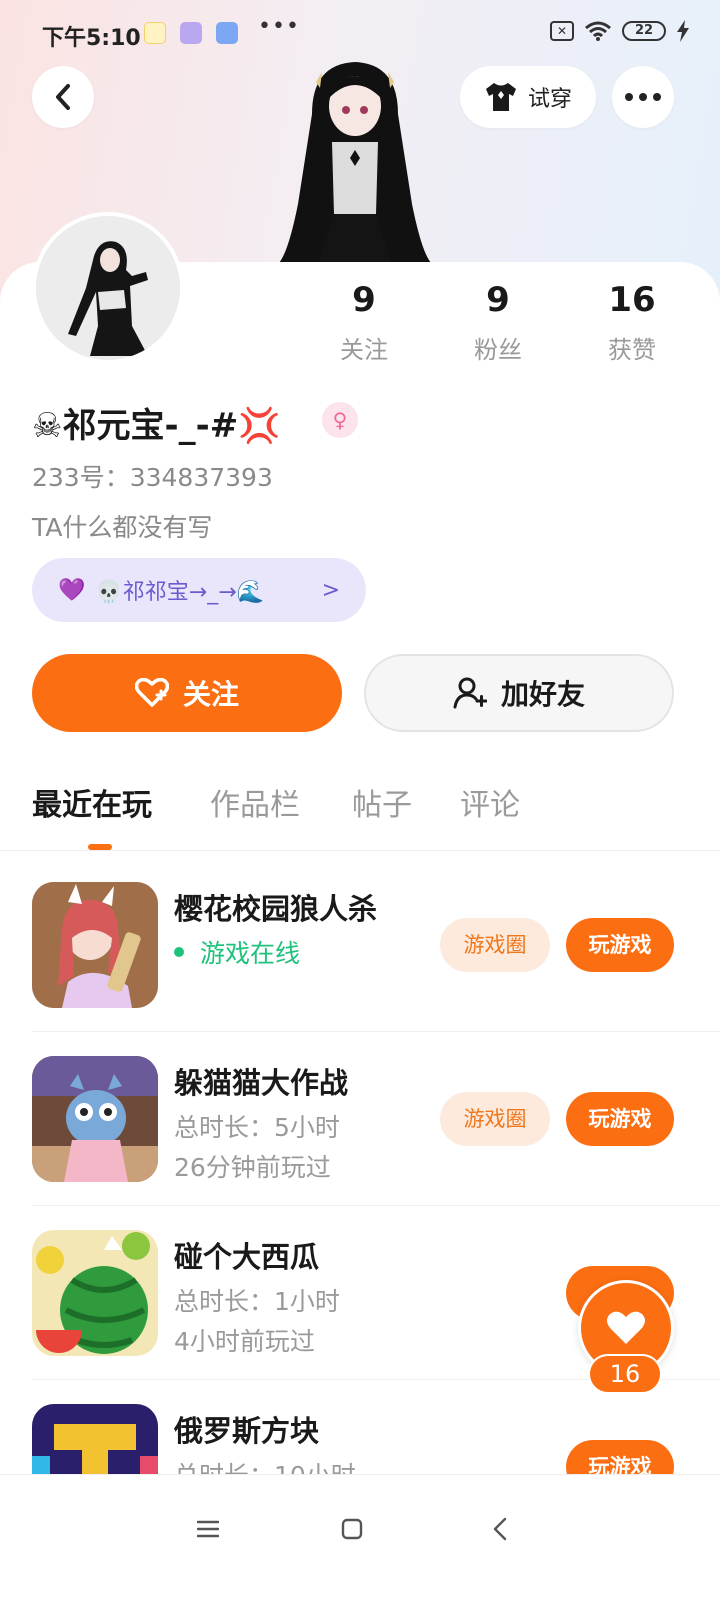 The image size is (720, 1600). I want to click on sim-x-icon: ✕, so click(562, 31).